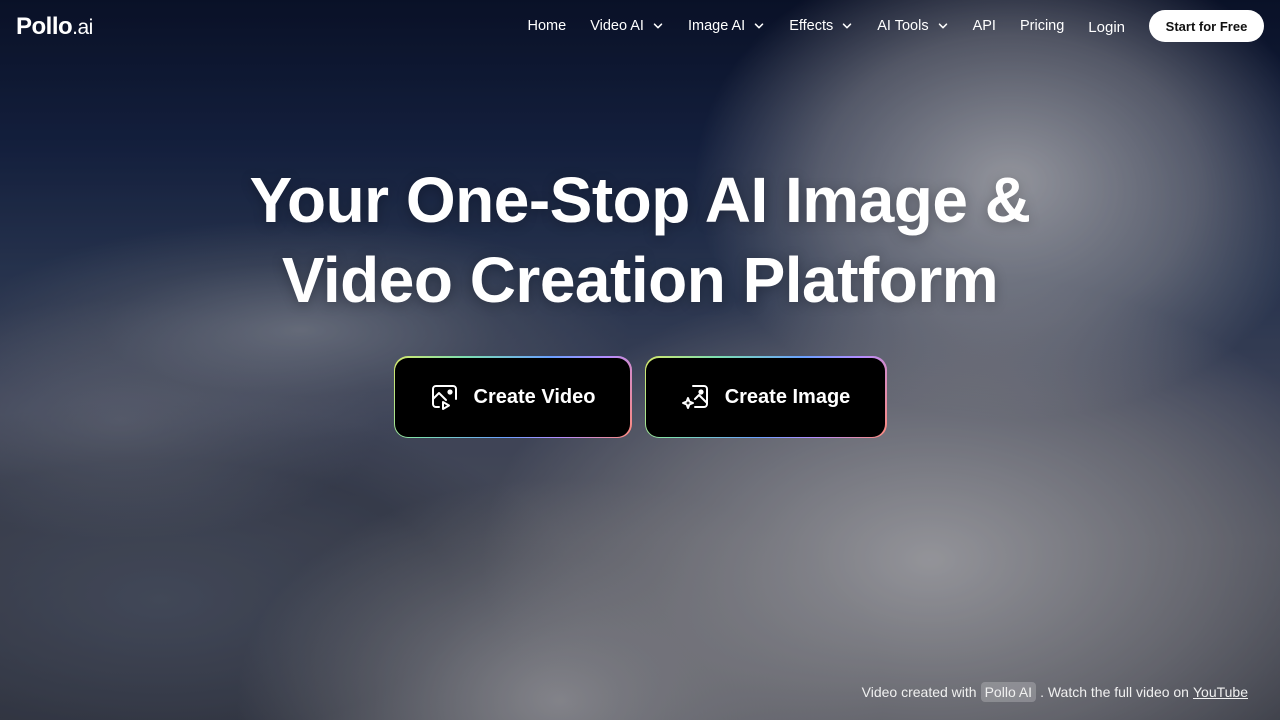 The image size is (1280, 720). Describe the element at coordinates (534, 396) in the screenshot. I see `create-video-label: Create Video` at that location.